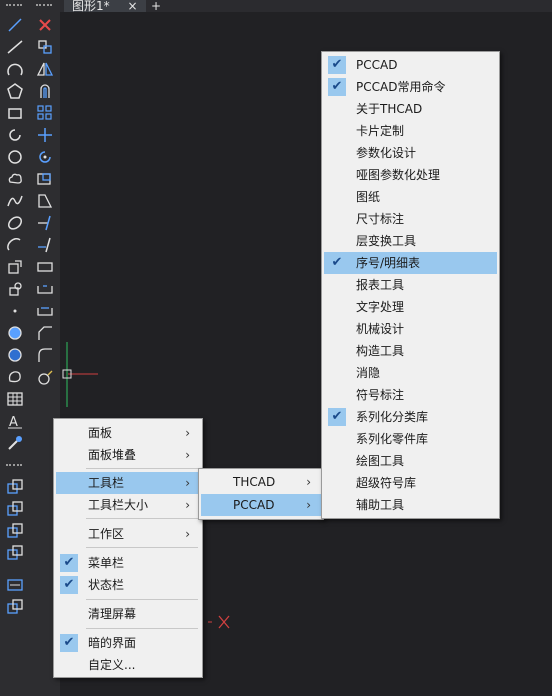 The width and height of the screenshot is (552, 696). I want to click on stretch-icon, so click(45, 201).